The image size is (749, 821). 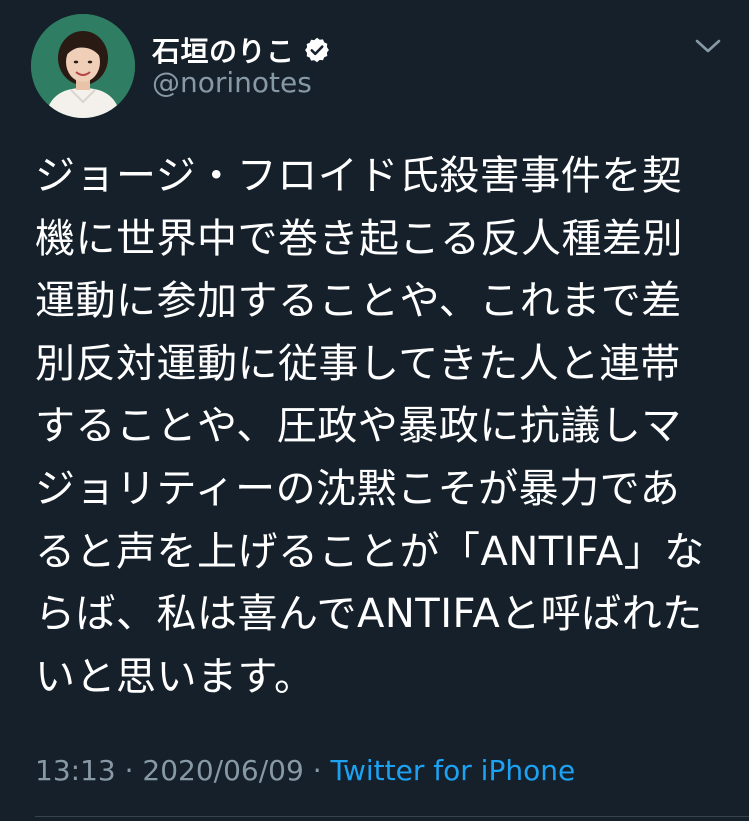 What do you see at coordinates (222, 770) in the screenshot?
I see `tweet-date: 2020/06/09` at bounding box center [222, 770].